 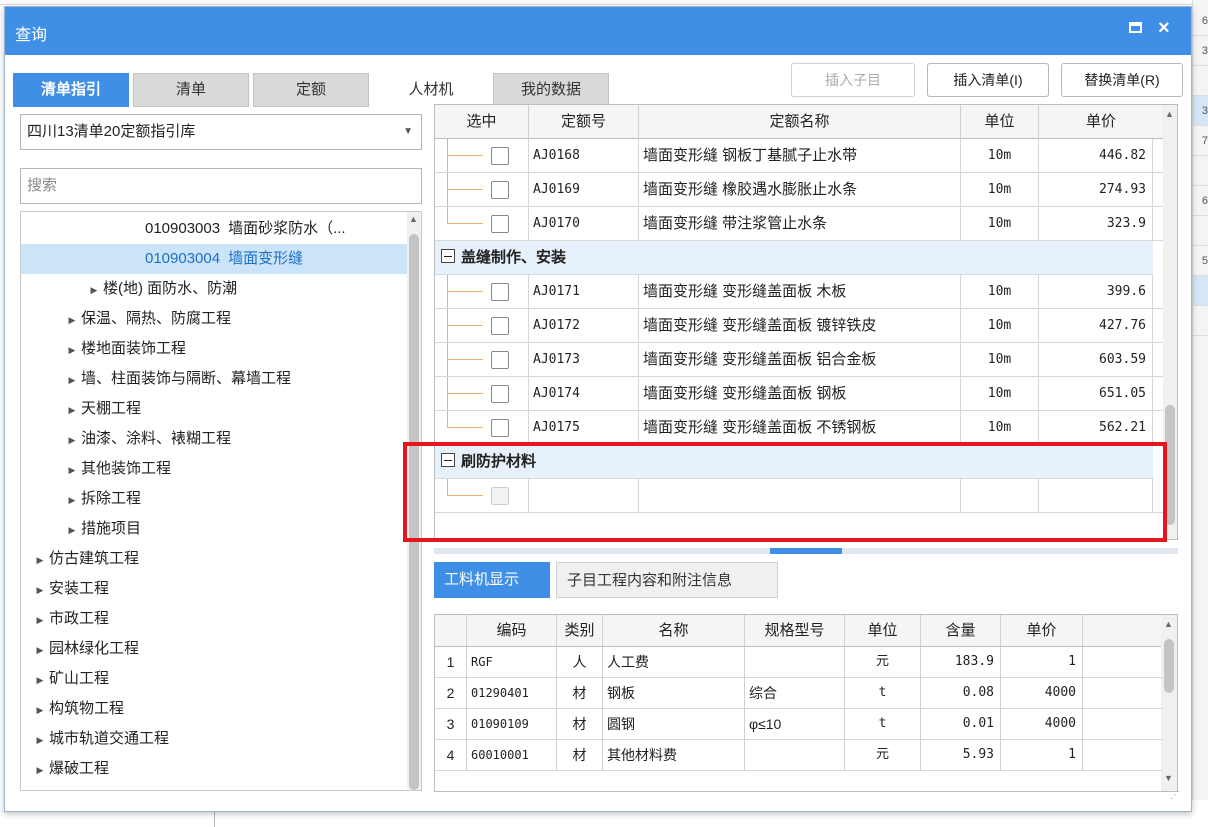 I want to click on quota-row: AJ0175 墙面变形缝 变形缝盖面板 不锈钢板 10m 562.21, so click(x=799, y=428).